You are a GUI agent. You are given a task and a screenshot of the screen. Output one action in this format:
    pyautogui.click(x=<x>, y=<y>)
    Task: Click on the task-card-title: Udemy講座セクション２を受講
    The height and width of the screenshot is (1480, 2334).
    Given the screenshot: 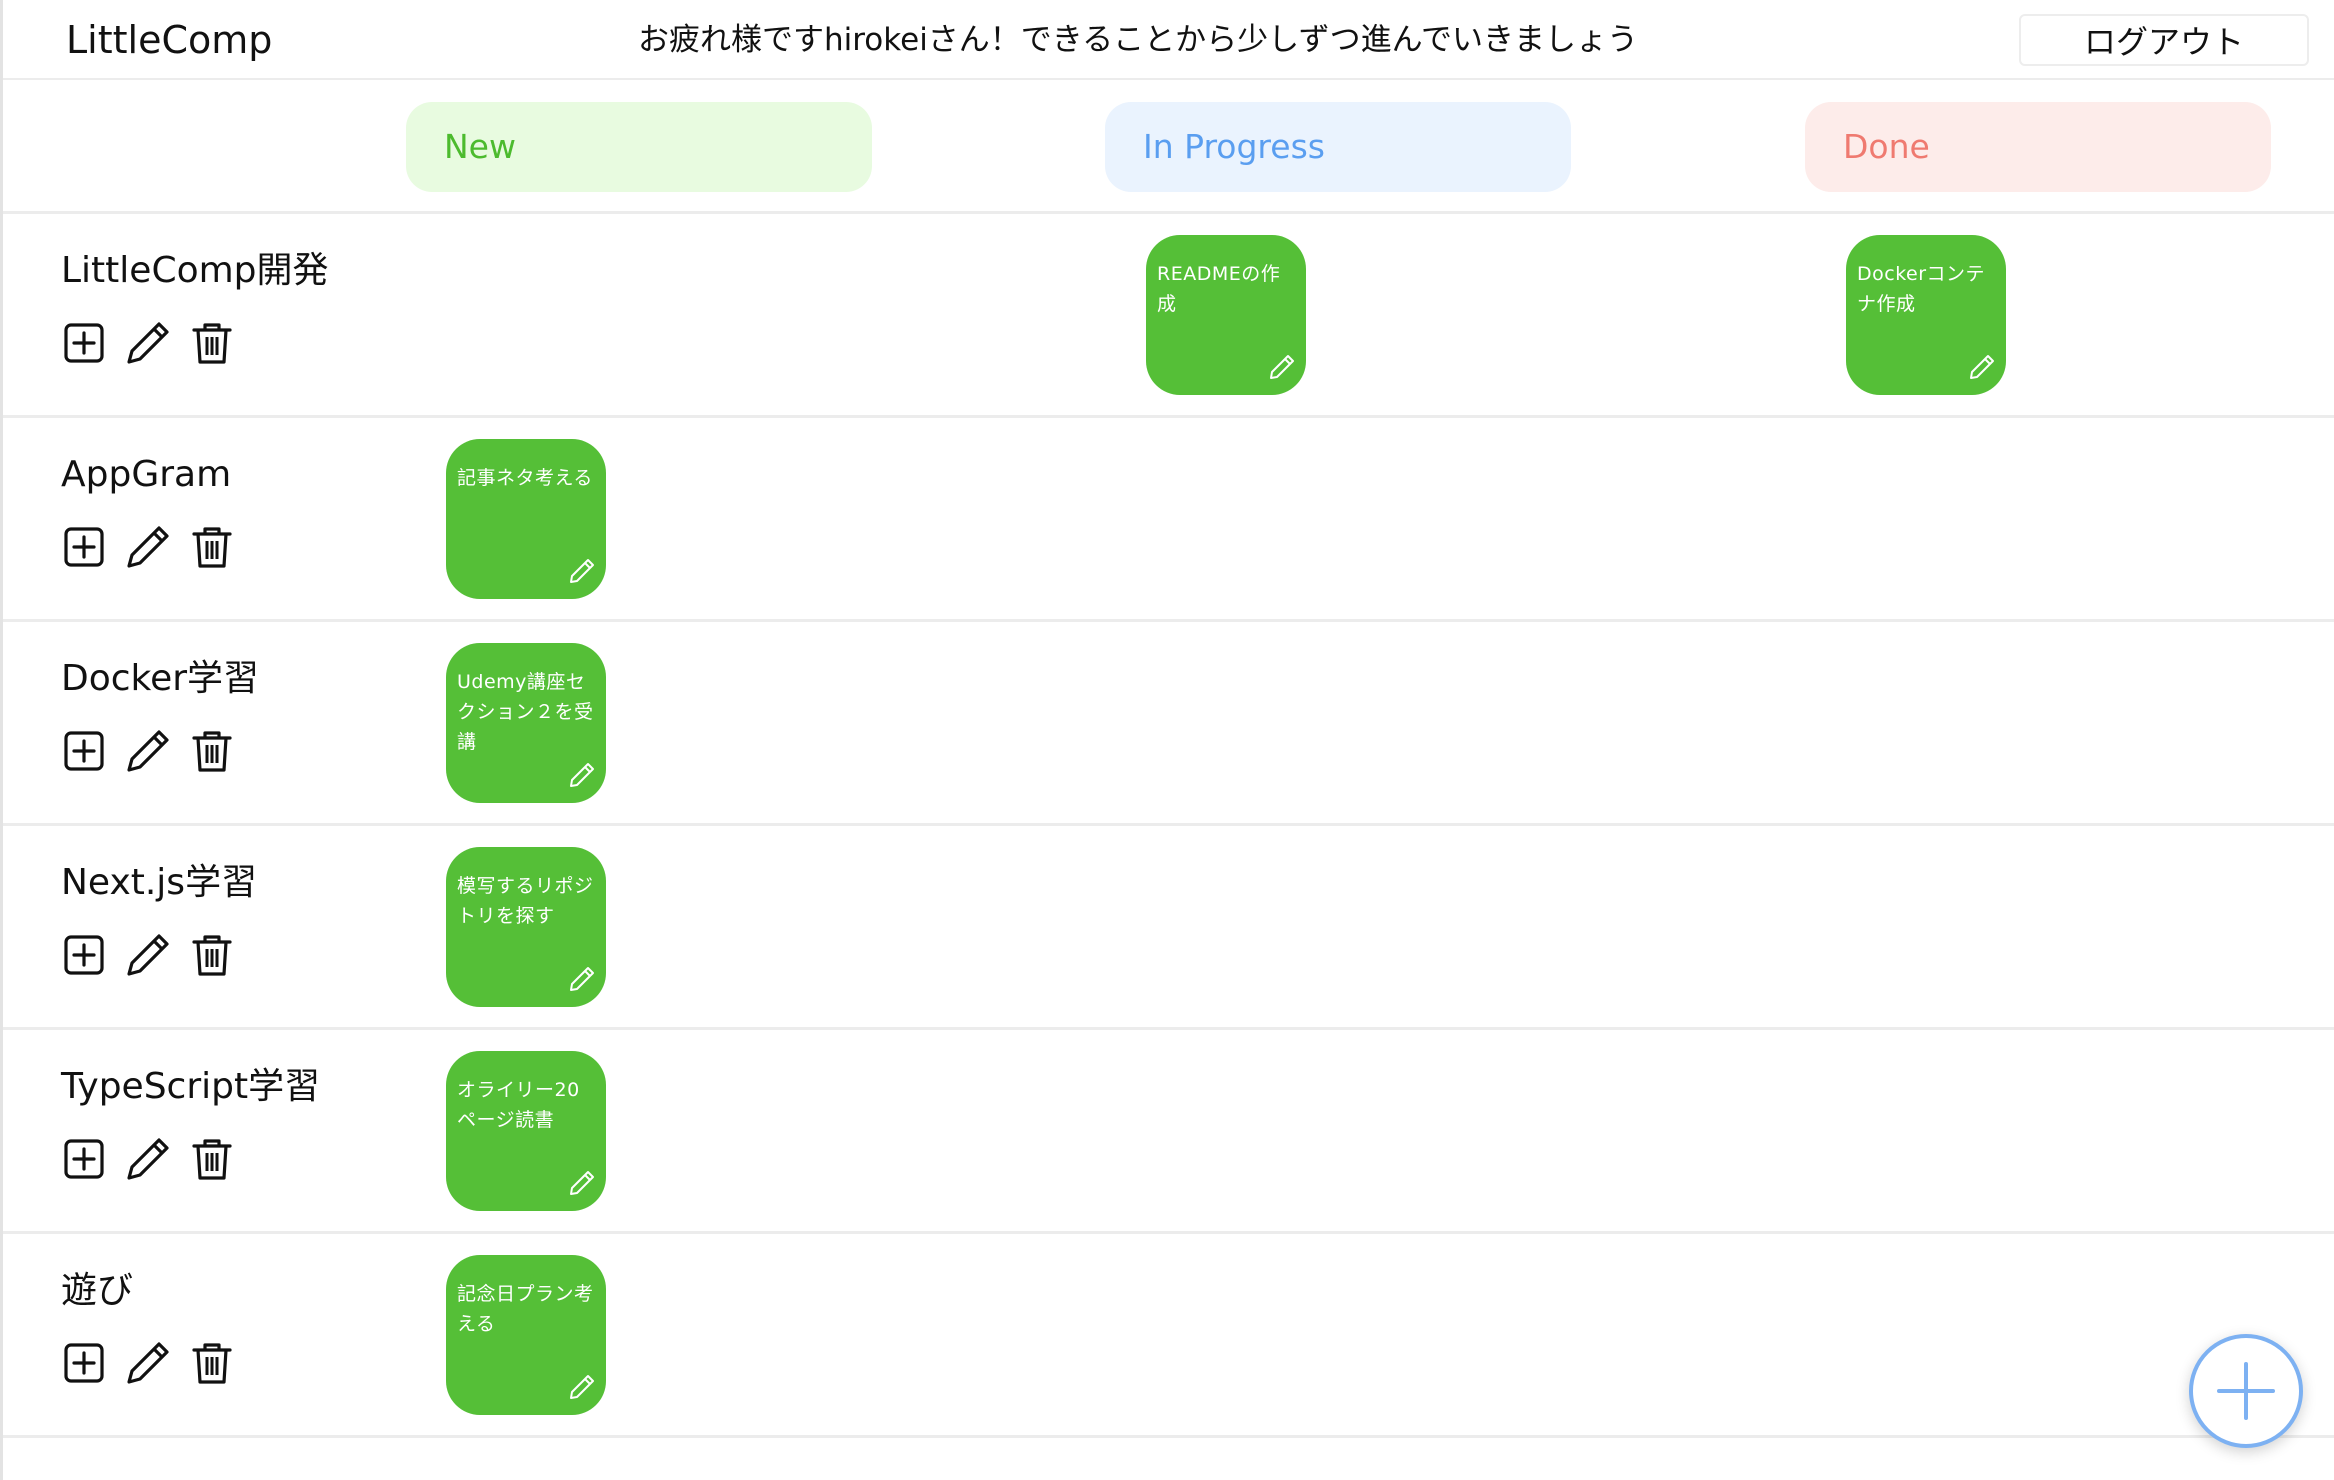 What is the action you would take?
    pyautogui.click(x=525, y=712)
    